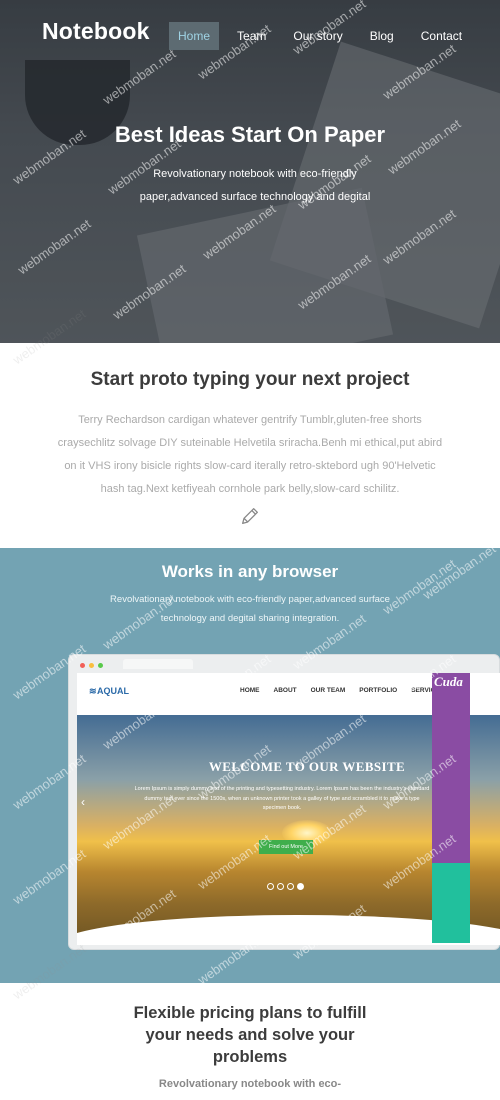  I want to click on slider-pager, so click(287, 886).